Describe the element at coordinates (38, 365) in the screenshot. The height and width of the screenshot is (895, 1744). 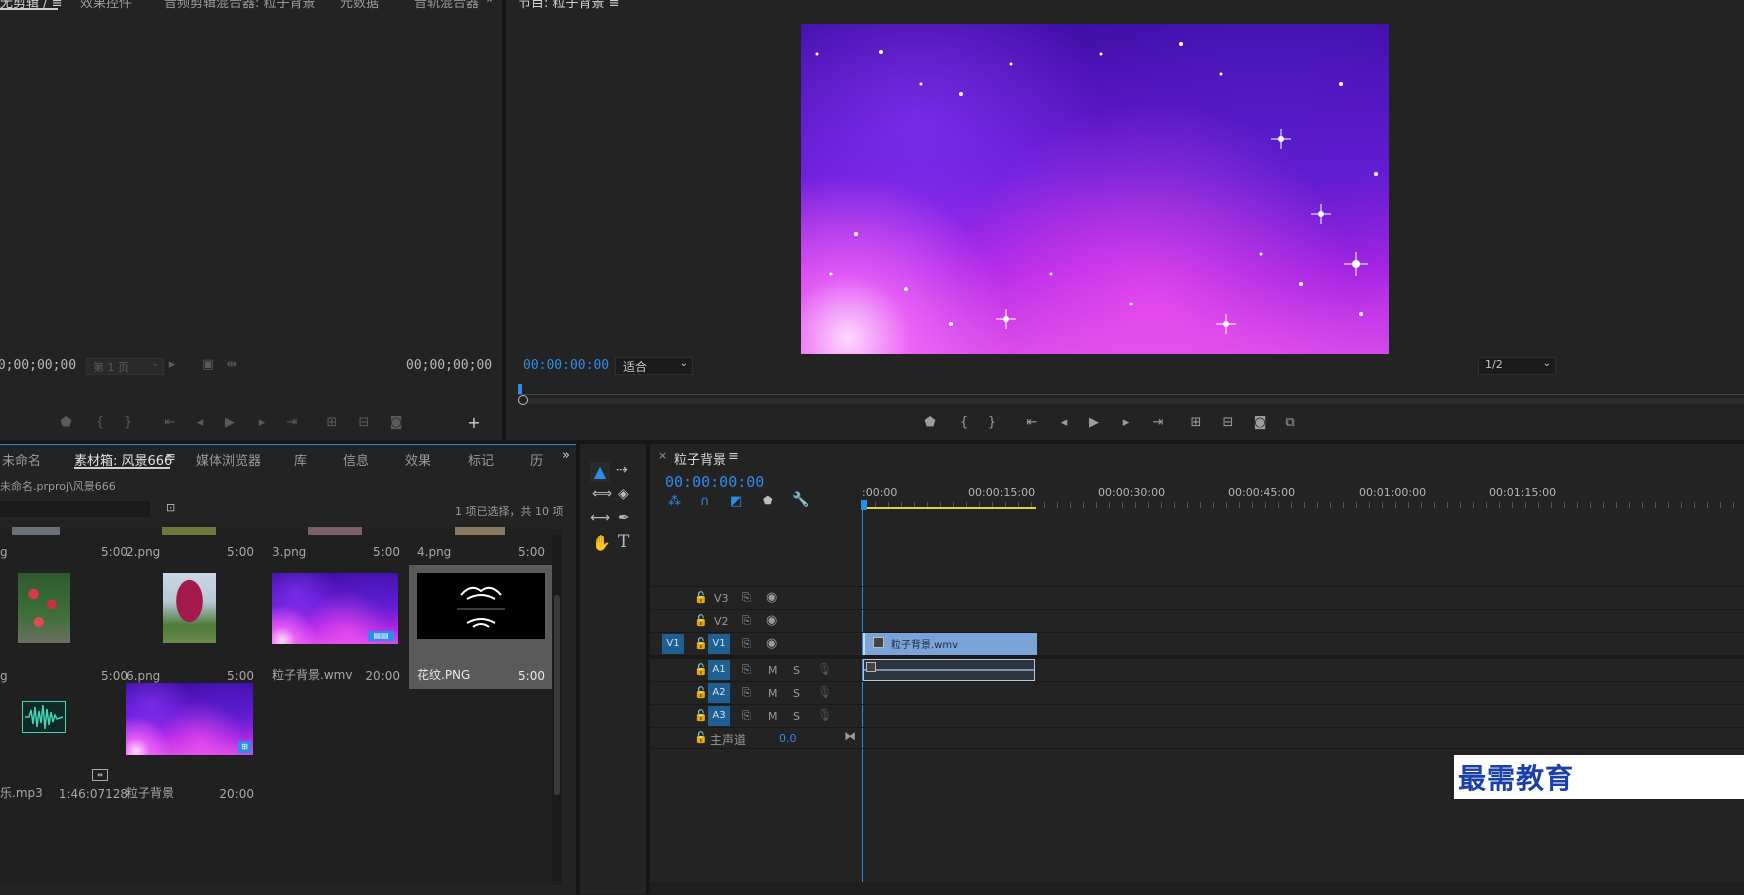
I see `source-timecode-in: 00;00;00;00` at that location.